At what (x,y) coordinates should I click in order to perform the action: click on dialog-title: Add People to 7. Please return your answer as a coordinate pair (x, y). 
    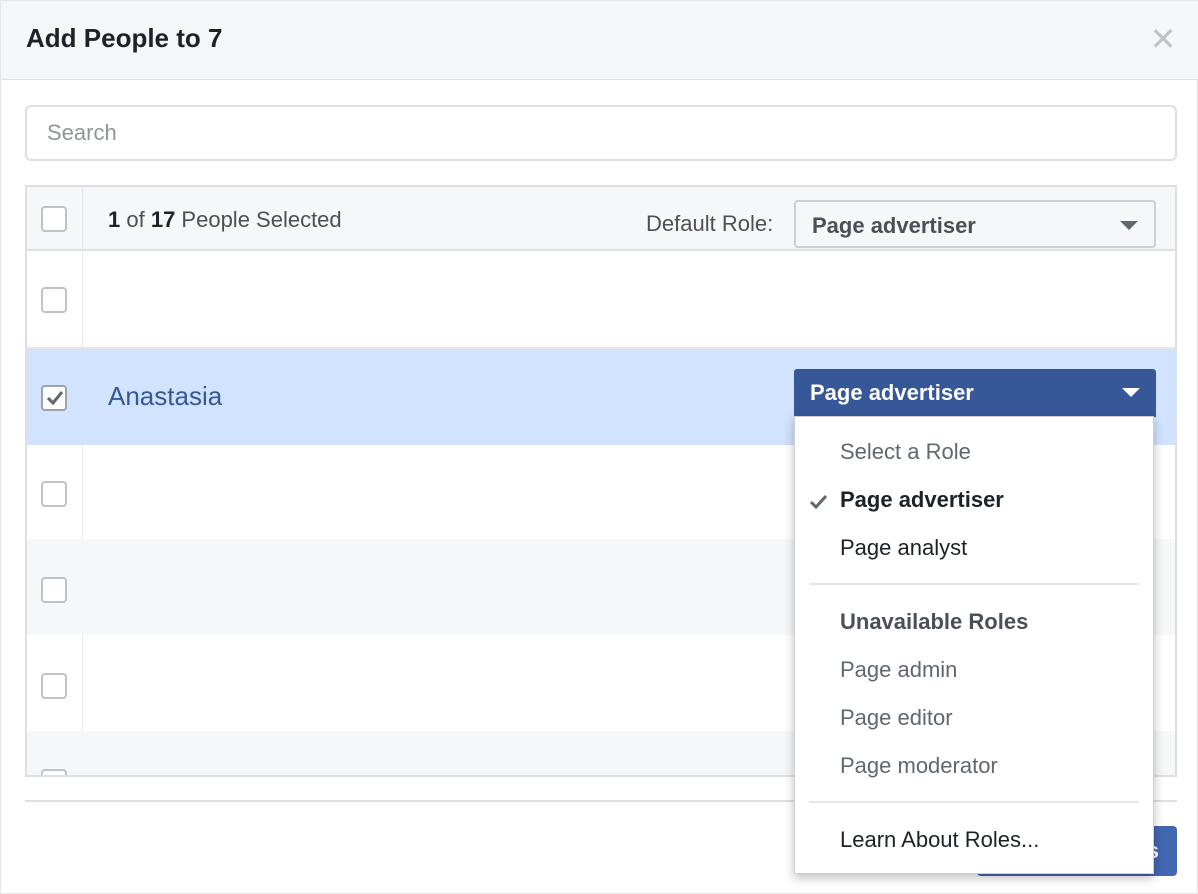
    Looking at the image, I should click on (124, 38).